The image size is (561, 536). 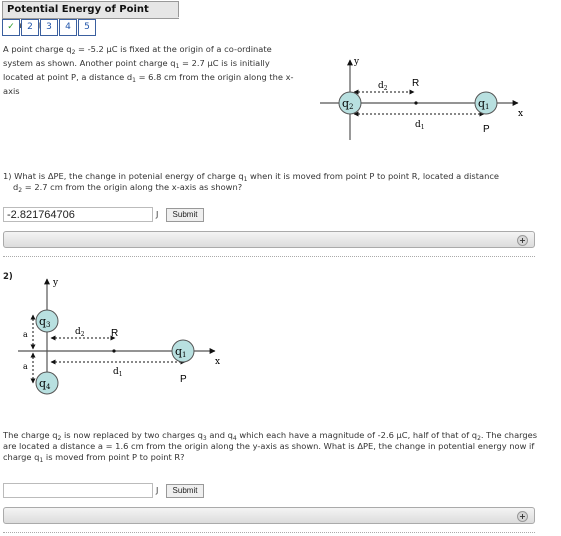 What do you see at coordinates (78, 490) in the screenshot?
I see `question-2-answer-input` at bounding box center [78, 490].